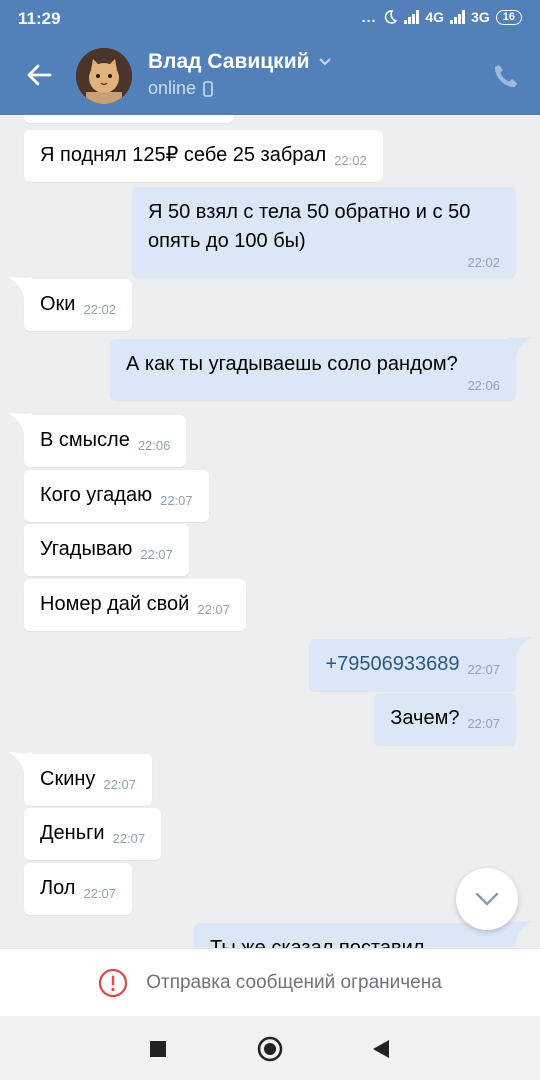 This screenshot has height=1080, width=540. What do you see at coordinates (355, 935) in the screenshot?
I see `message-outgoing-partial: Ты же сказал поставил` at bounding box center [355, 935].